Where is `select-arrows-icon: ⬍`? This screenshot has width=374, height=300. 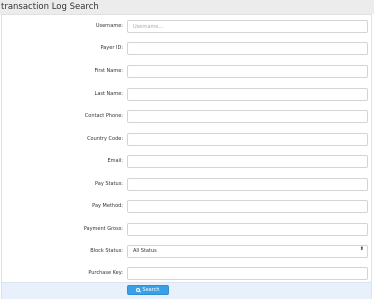 select-arrows-icon: ⬍ is located at coordinates (361, 249).